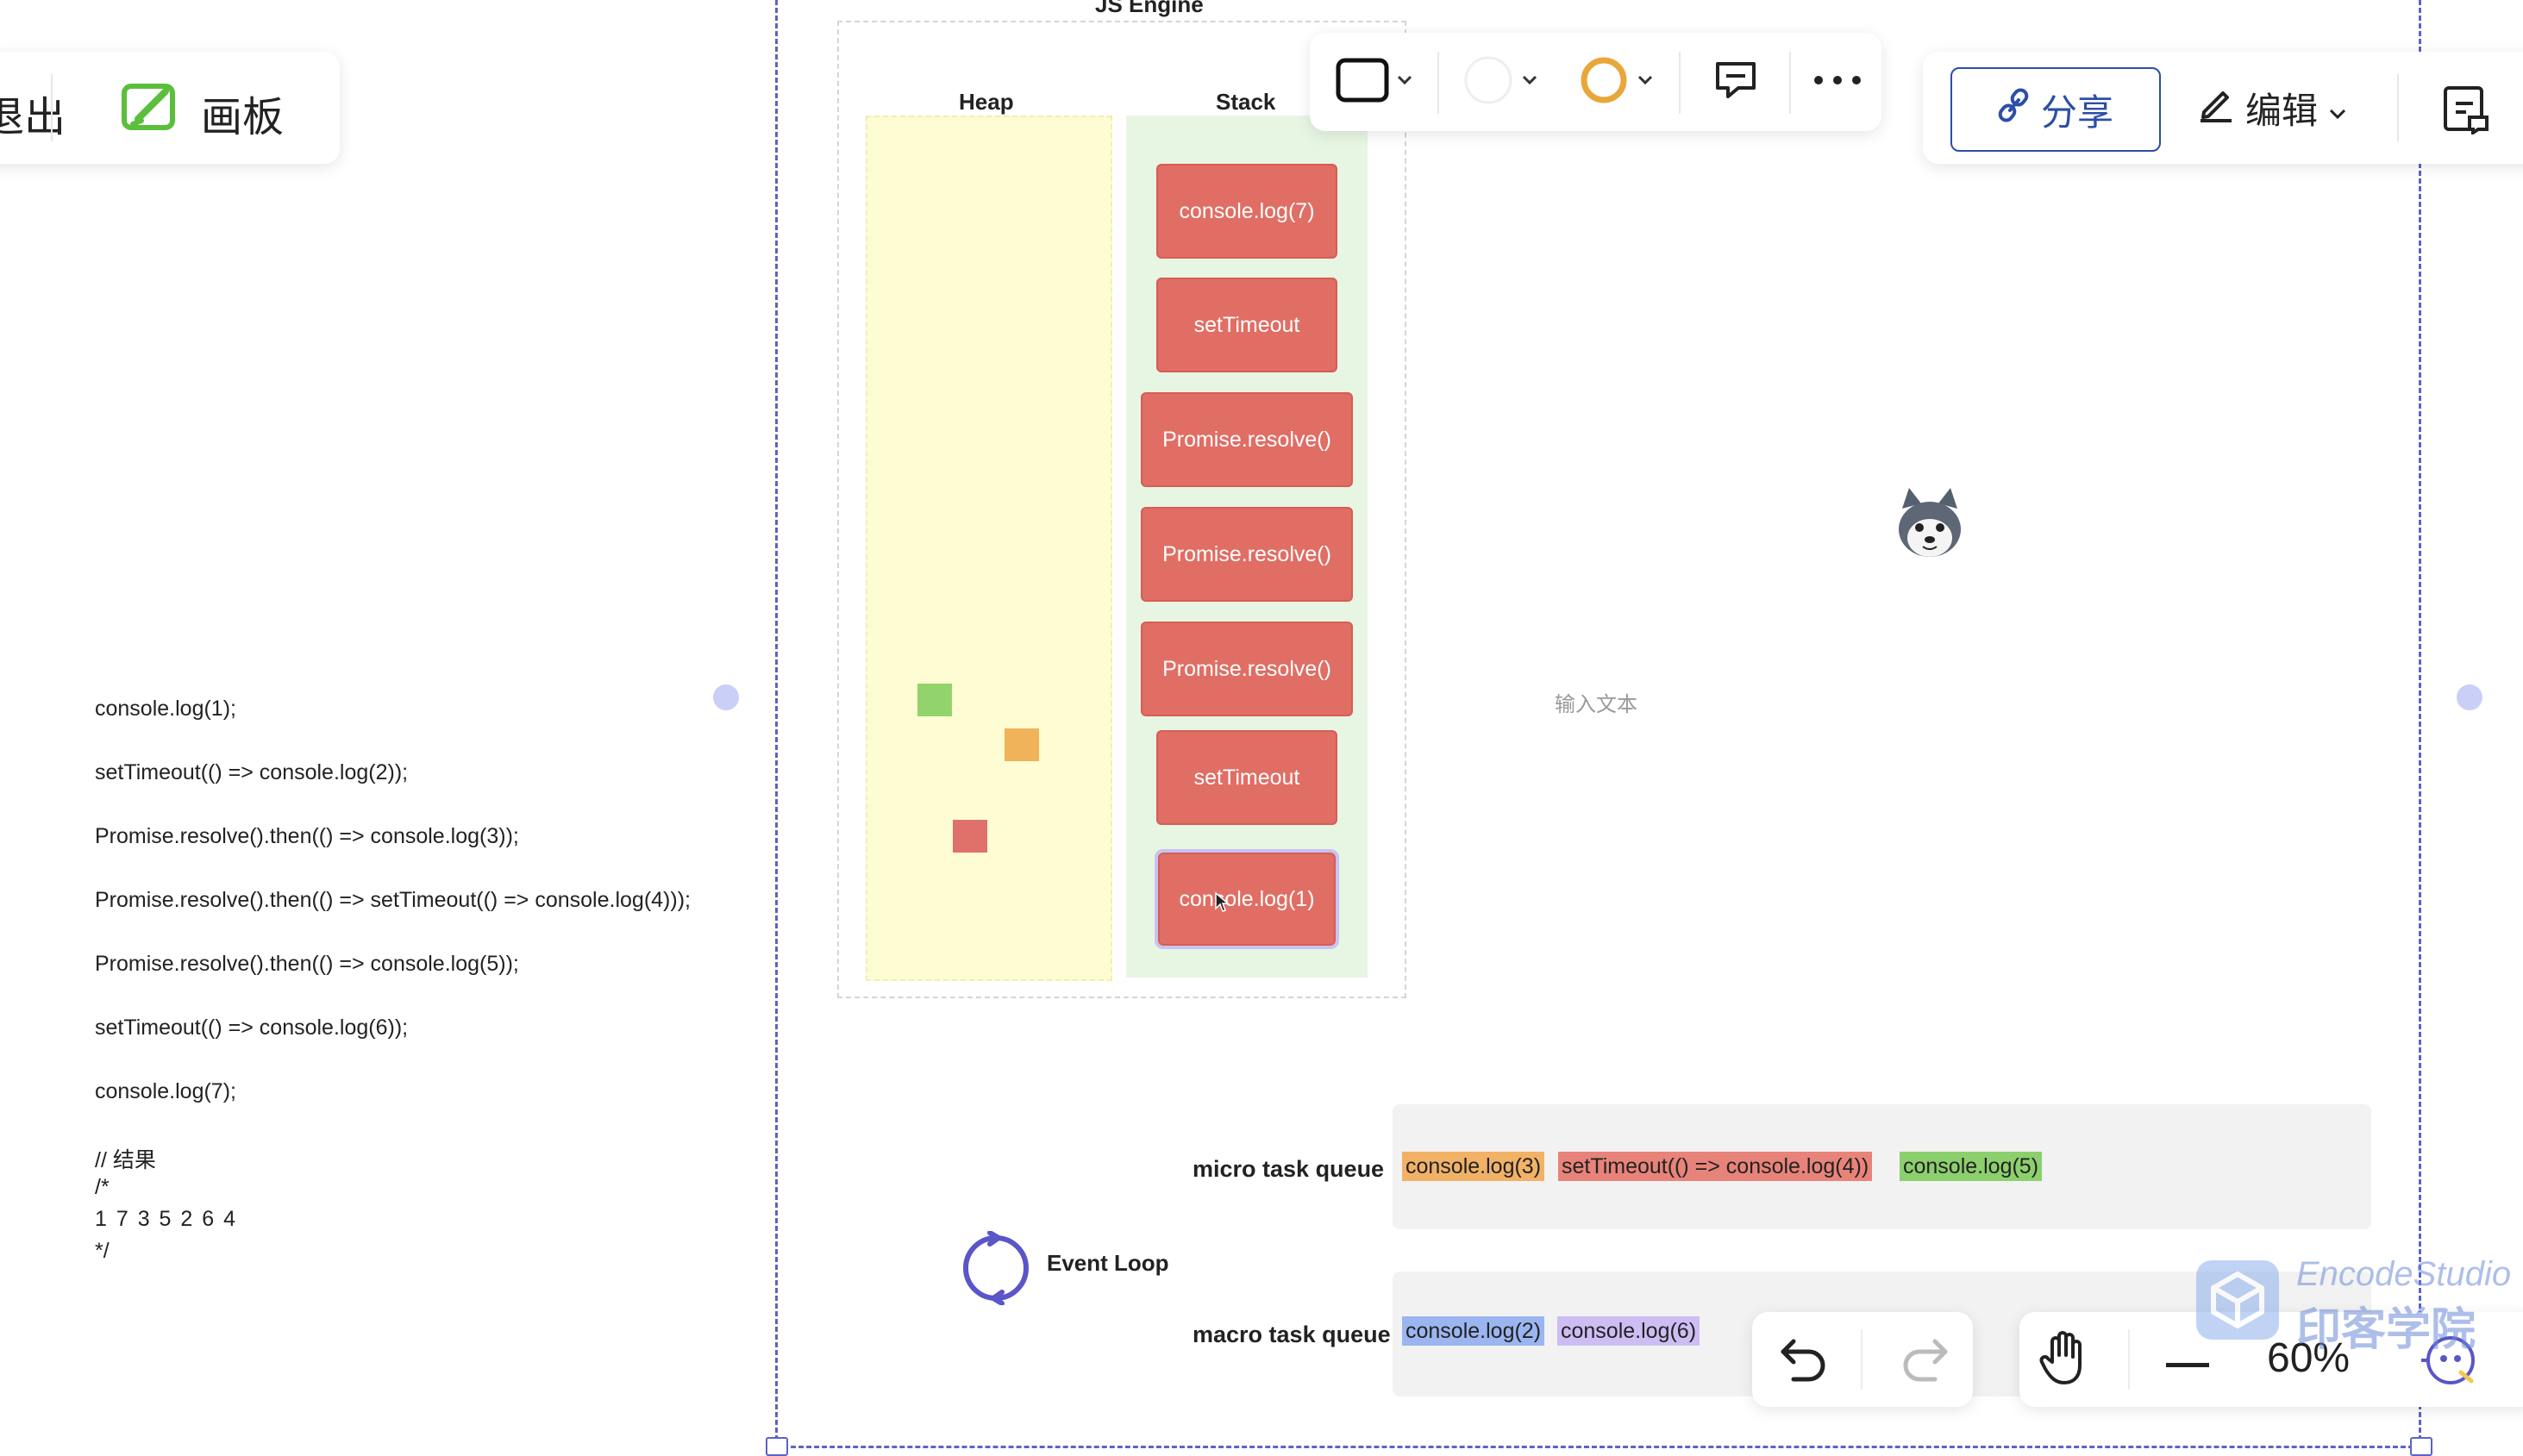  What do you see at coordinates (1108, 1263) in the screenshot?
I see `event-loop-label: Event Loop` at bounding box center [1108, 1263].